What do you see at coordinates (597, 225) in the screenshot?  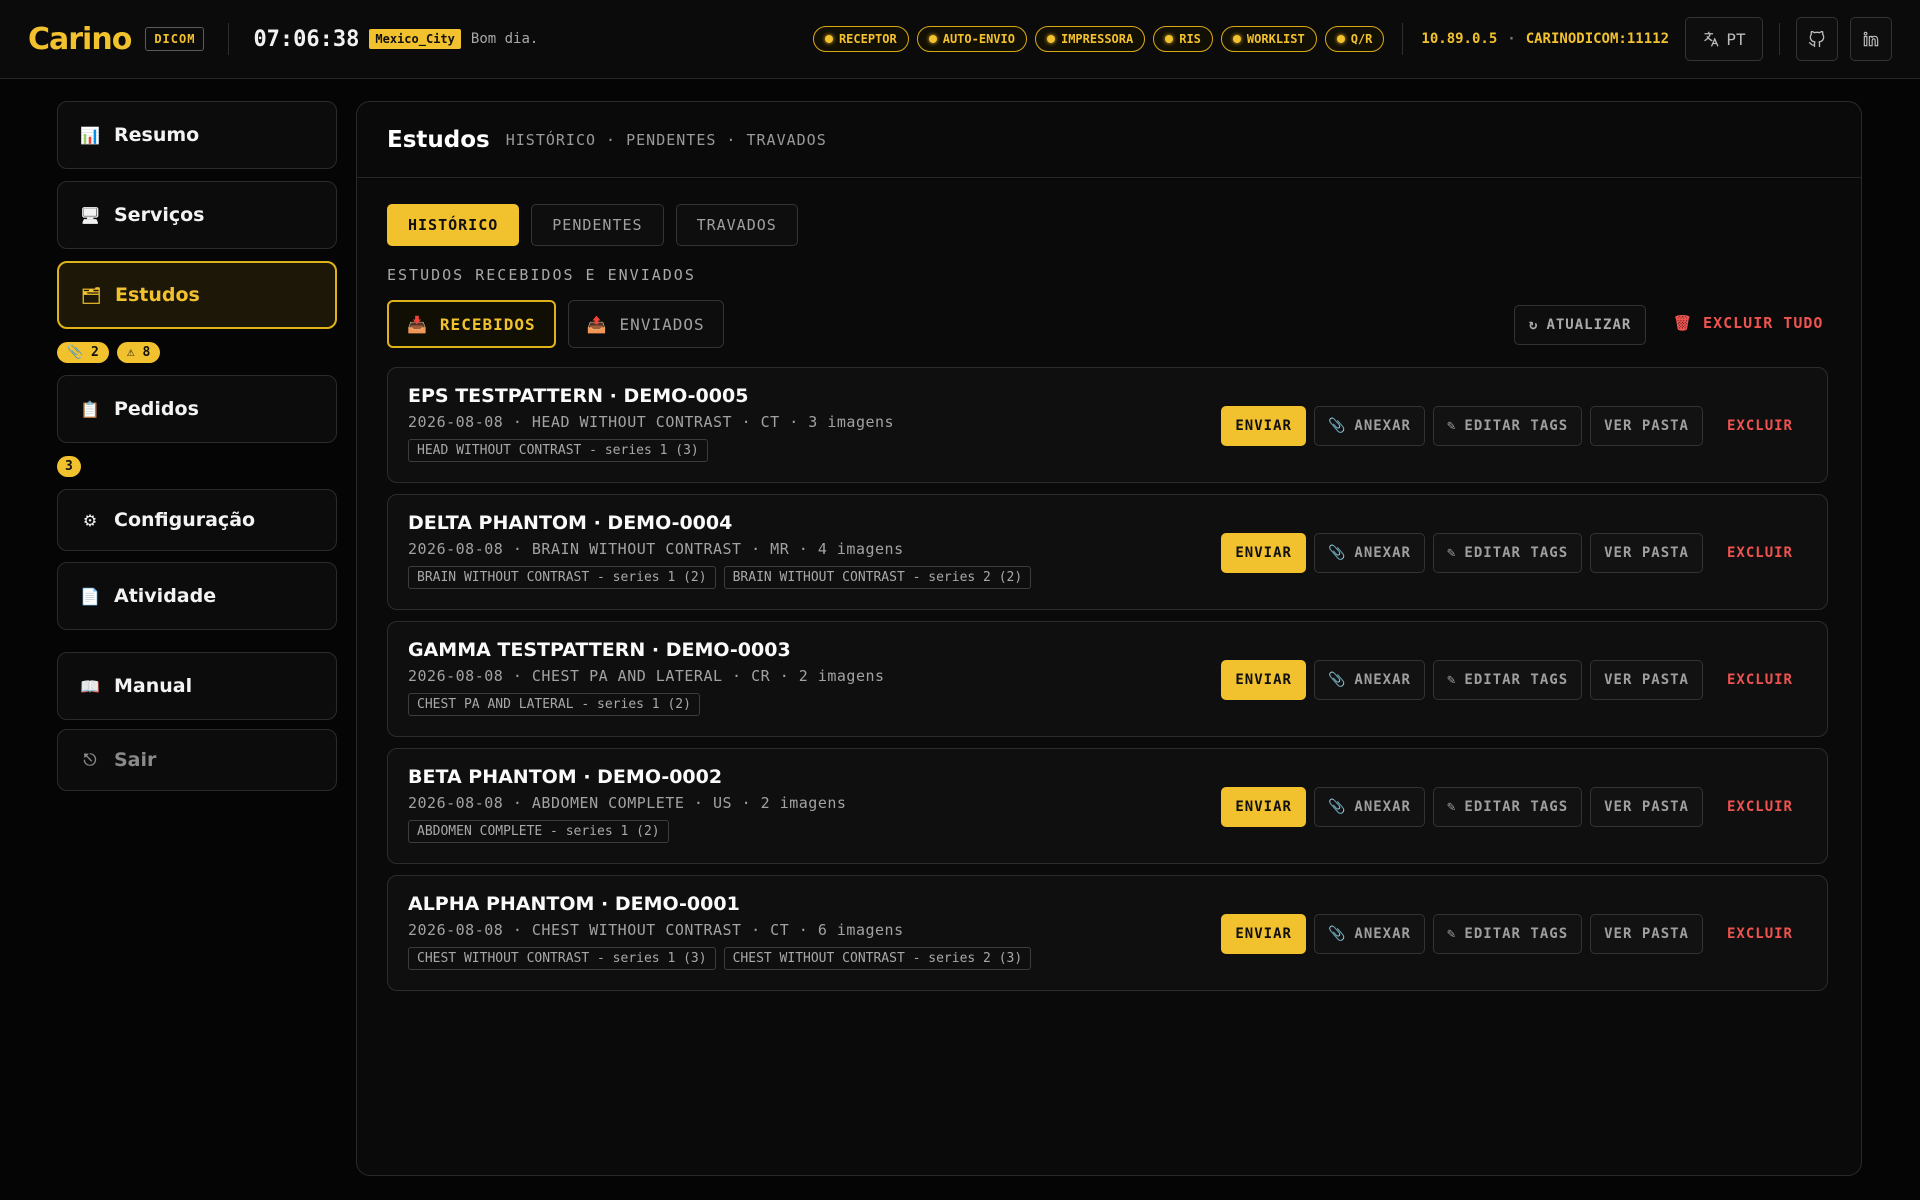 I see `tab-pendentes: PENDENTES` at bounding box center [597, 225].